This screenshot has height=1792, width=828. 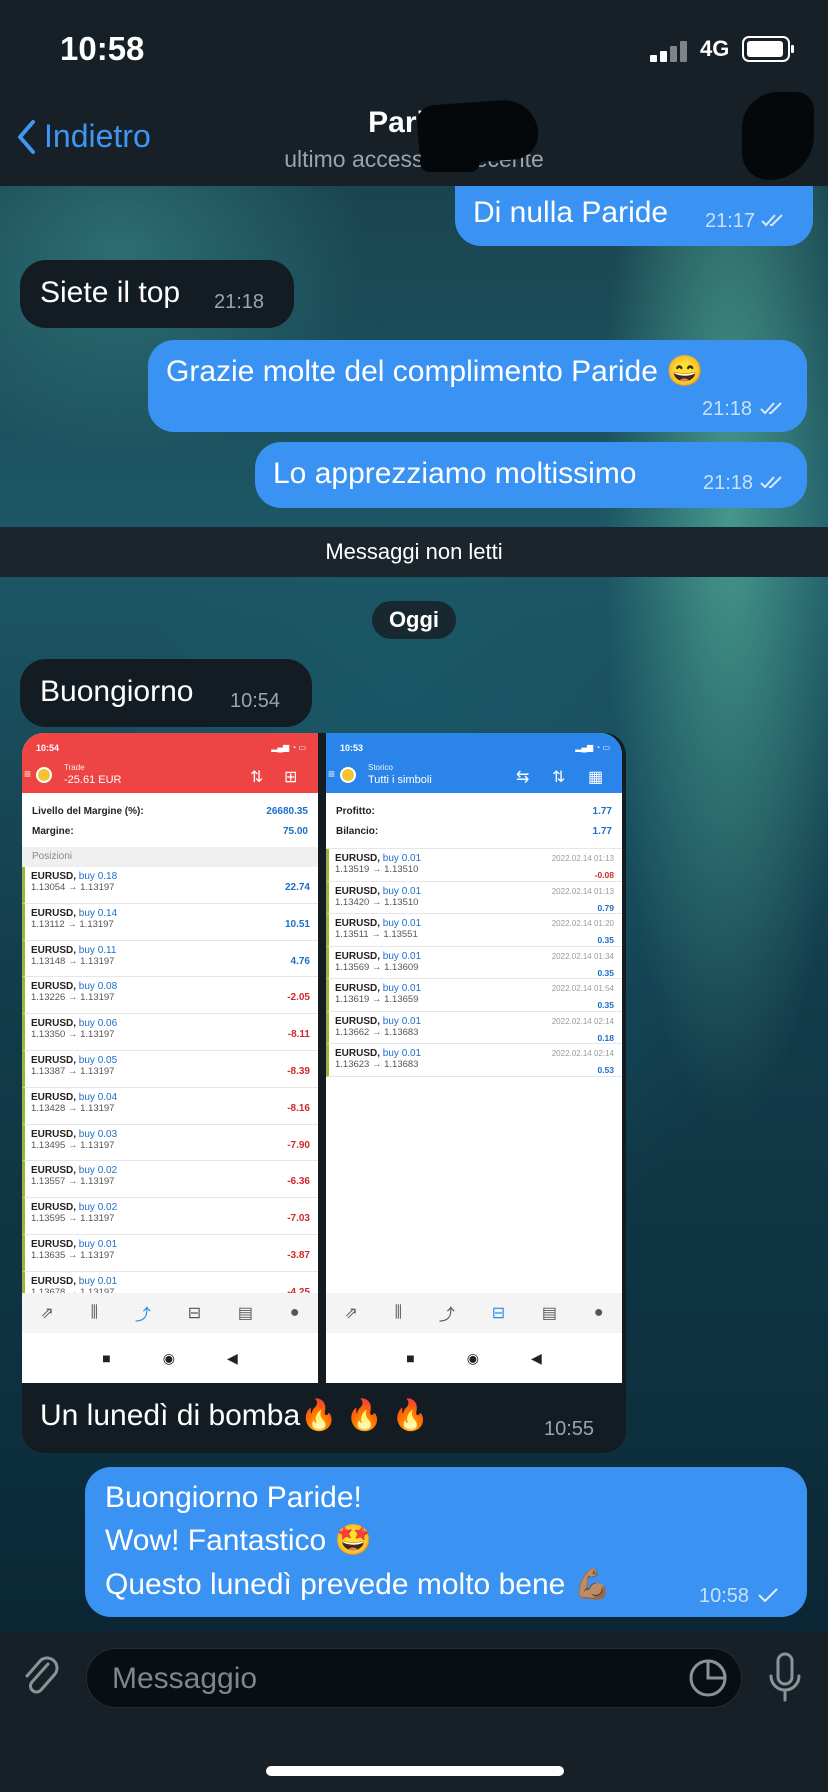 I want to click on message-text: Siete il top, so click(x=110, y=292).